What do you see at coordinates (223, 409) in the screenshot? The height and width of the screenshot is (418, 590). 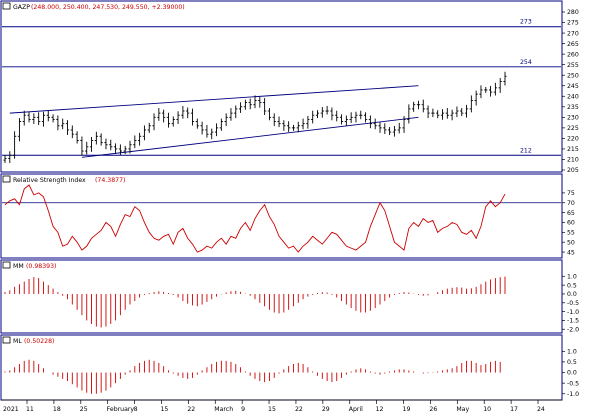 I see `x-tick-label: March` at bounding box center [223, 409].